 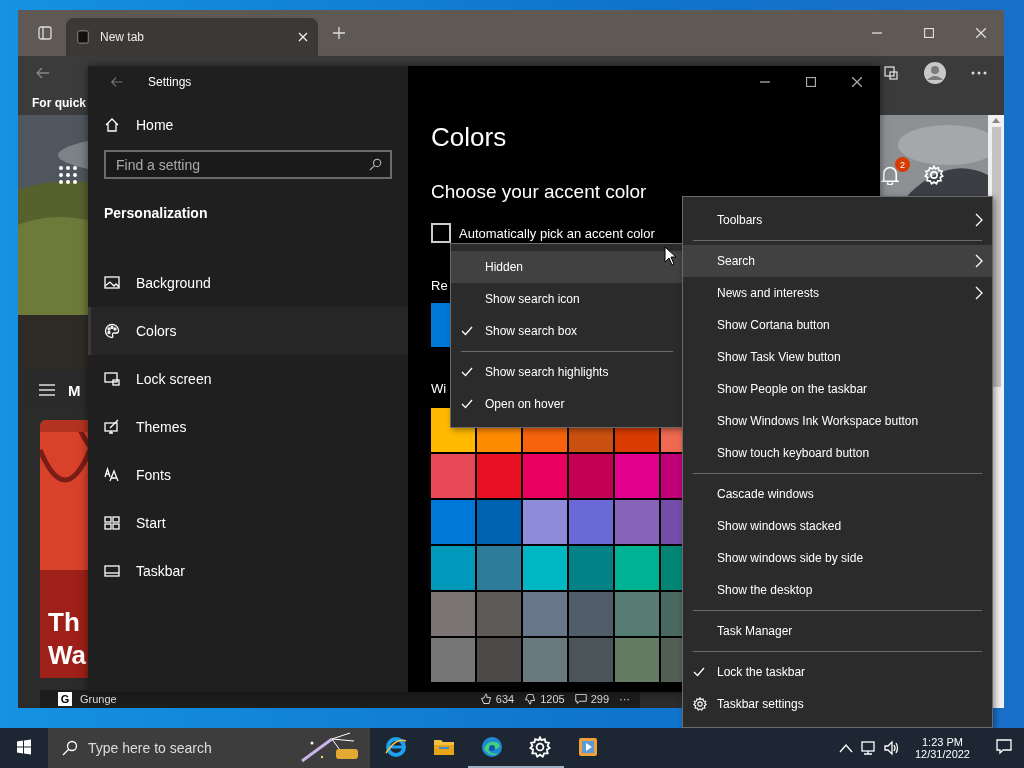 I want to click on page-icon, so click(x=83, y=37).